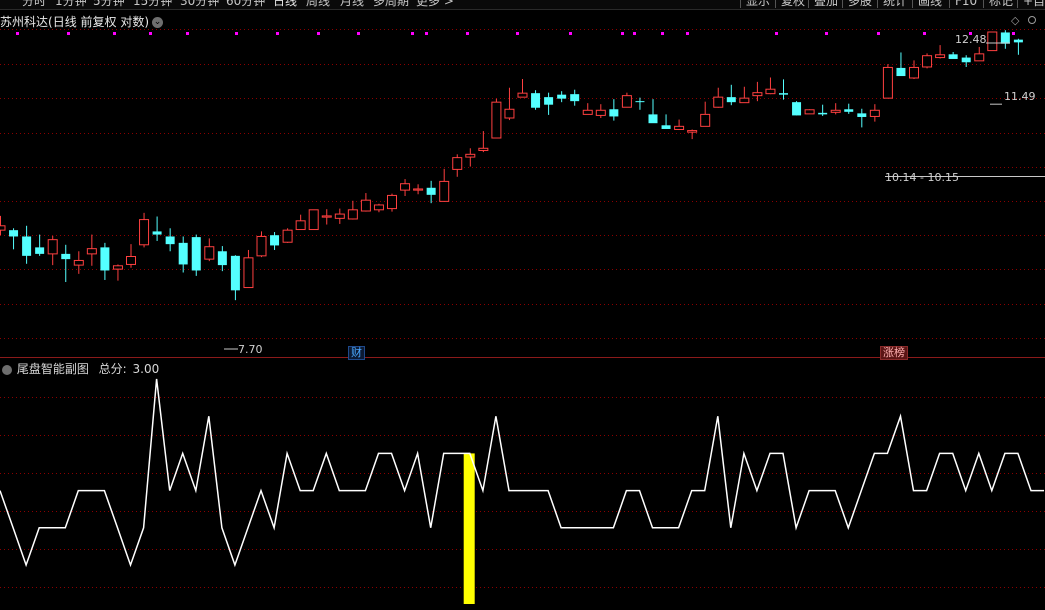 This screenshot has height=610, width=1045. I want to click on indicator-score-label: 总分:, so click(112, 369).